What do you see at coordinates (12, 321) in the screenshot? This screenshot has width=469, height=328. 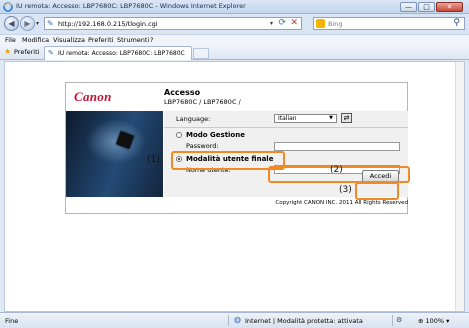 I see `status-text: Fine` at bounding box center [12, 321].